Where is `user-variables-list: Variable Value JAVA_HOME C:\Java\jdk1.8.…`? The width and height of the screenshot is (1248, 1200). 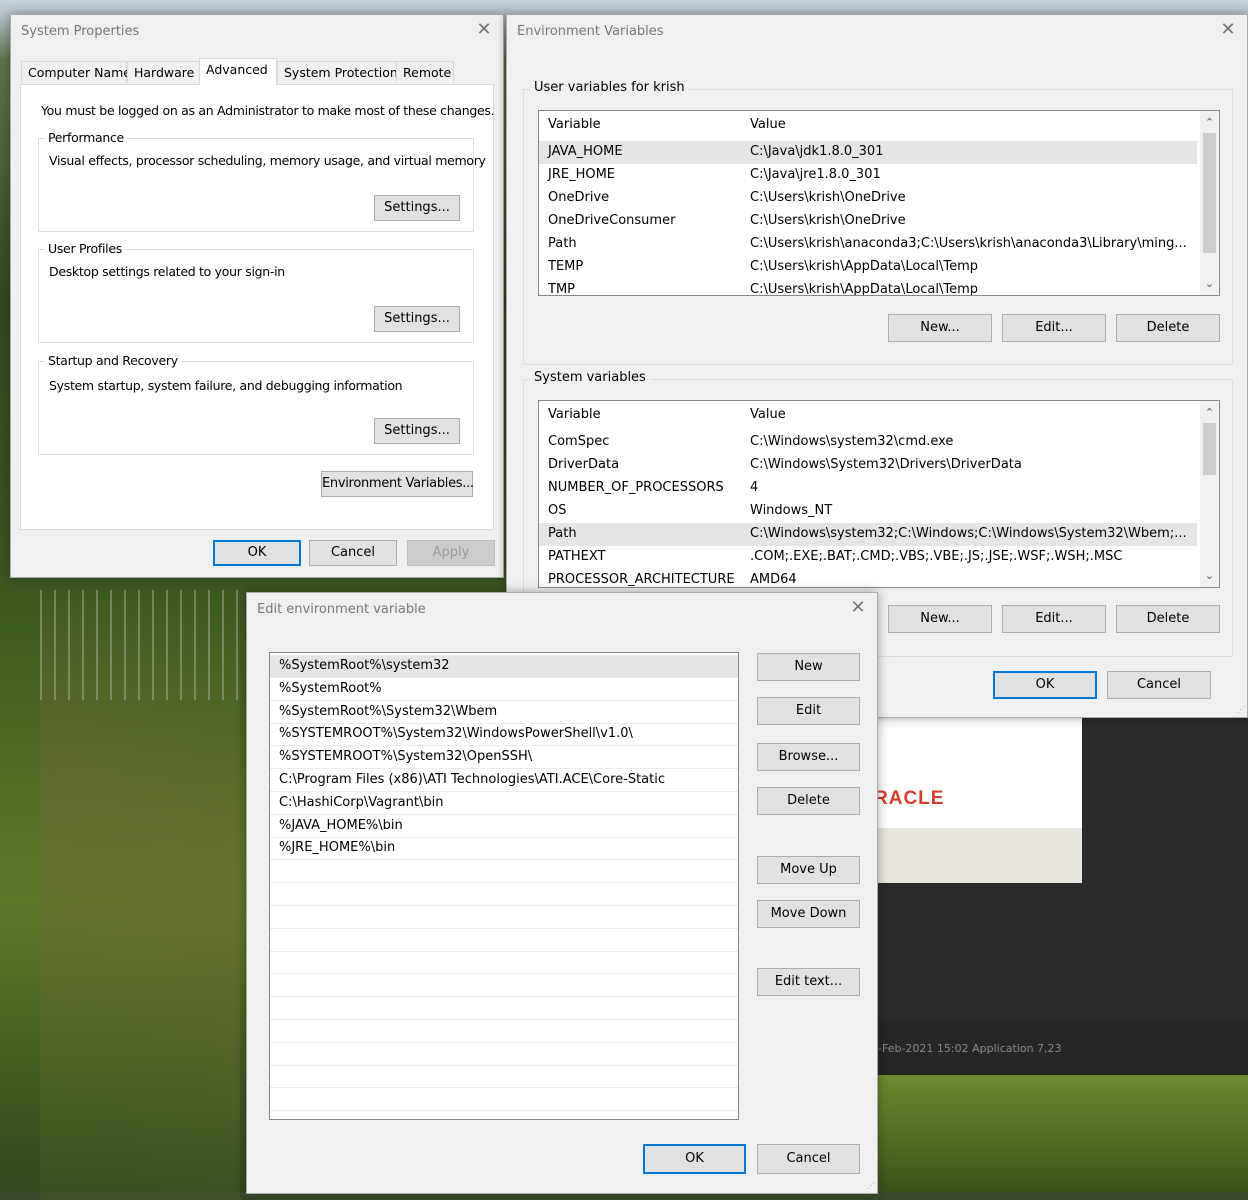
user-variables-list: Variable Value JAVA_HOME C:\Java\jdk1.8.… is located at coordinates (879, 203).